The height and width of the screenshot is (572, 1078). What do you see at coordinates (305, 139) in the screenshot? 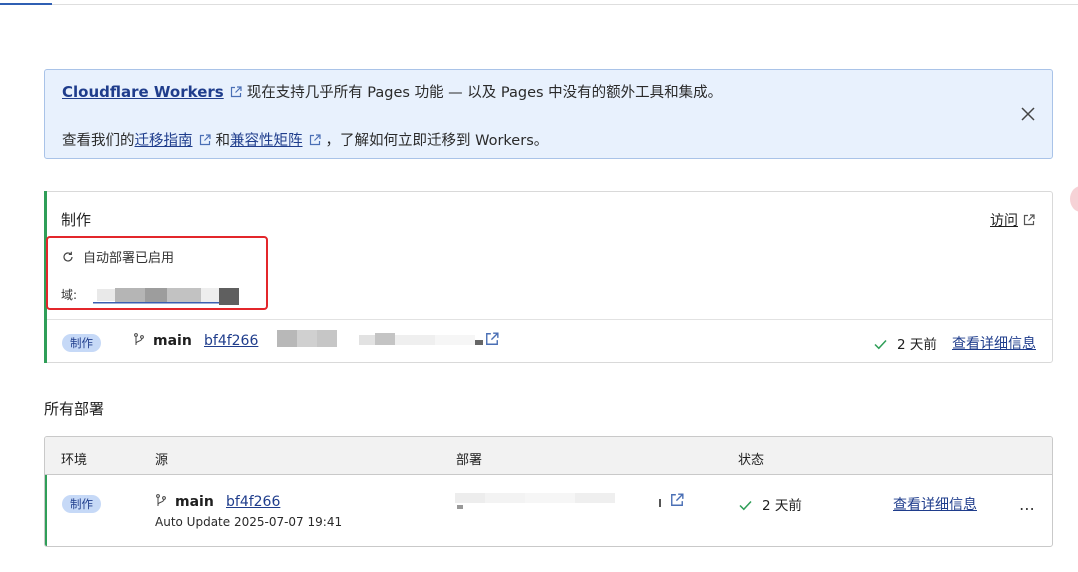
I see `notice-line-2: 查看我们的迁移指南 和兼容性矩阵 ，了解如何立即迁移到 Workers。` at bounding box center [305, 139].